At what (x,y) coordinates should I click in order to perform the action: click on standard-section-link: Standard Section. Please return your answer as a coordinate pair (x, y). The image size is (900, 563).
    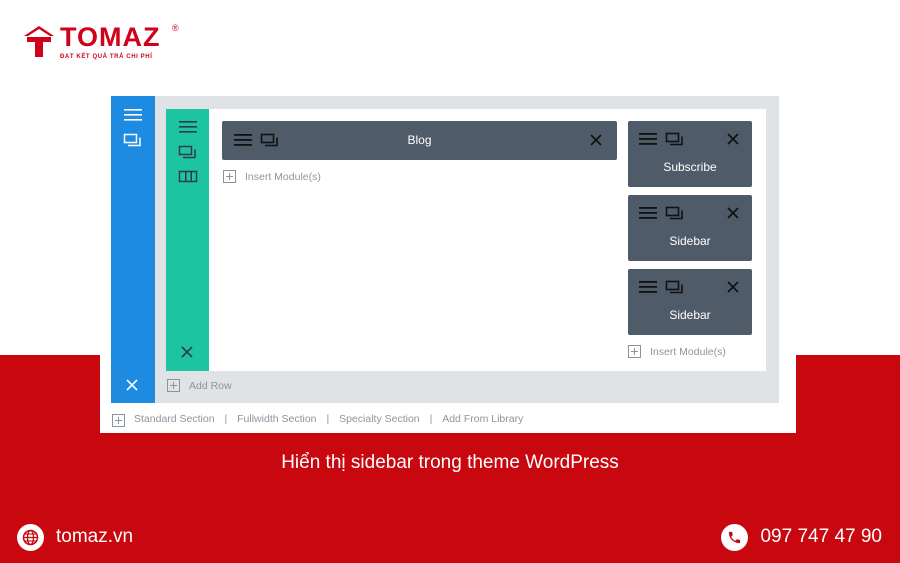
    Looking at the image, I should click on (174, 419).